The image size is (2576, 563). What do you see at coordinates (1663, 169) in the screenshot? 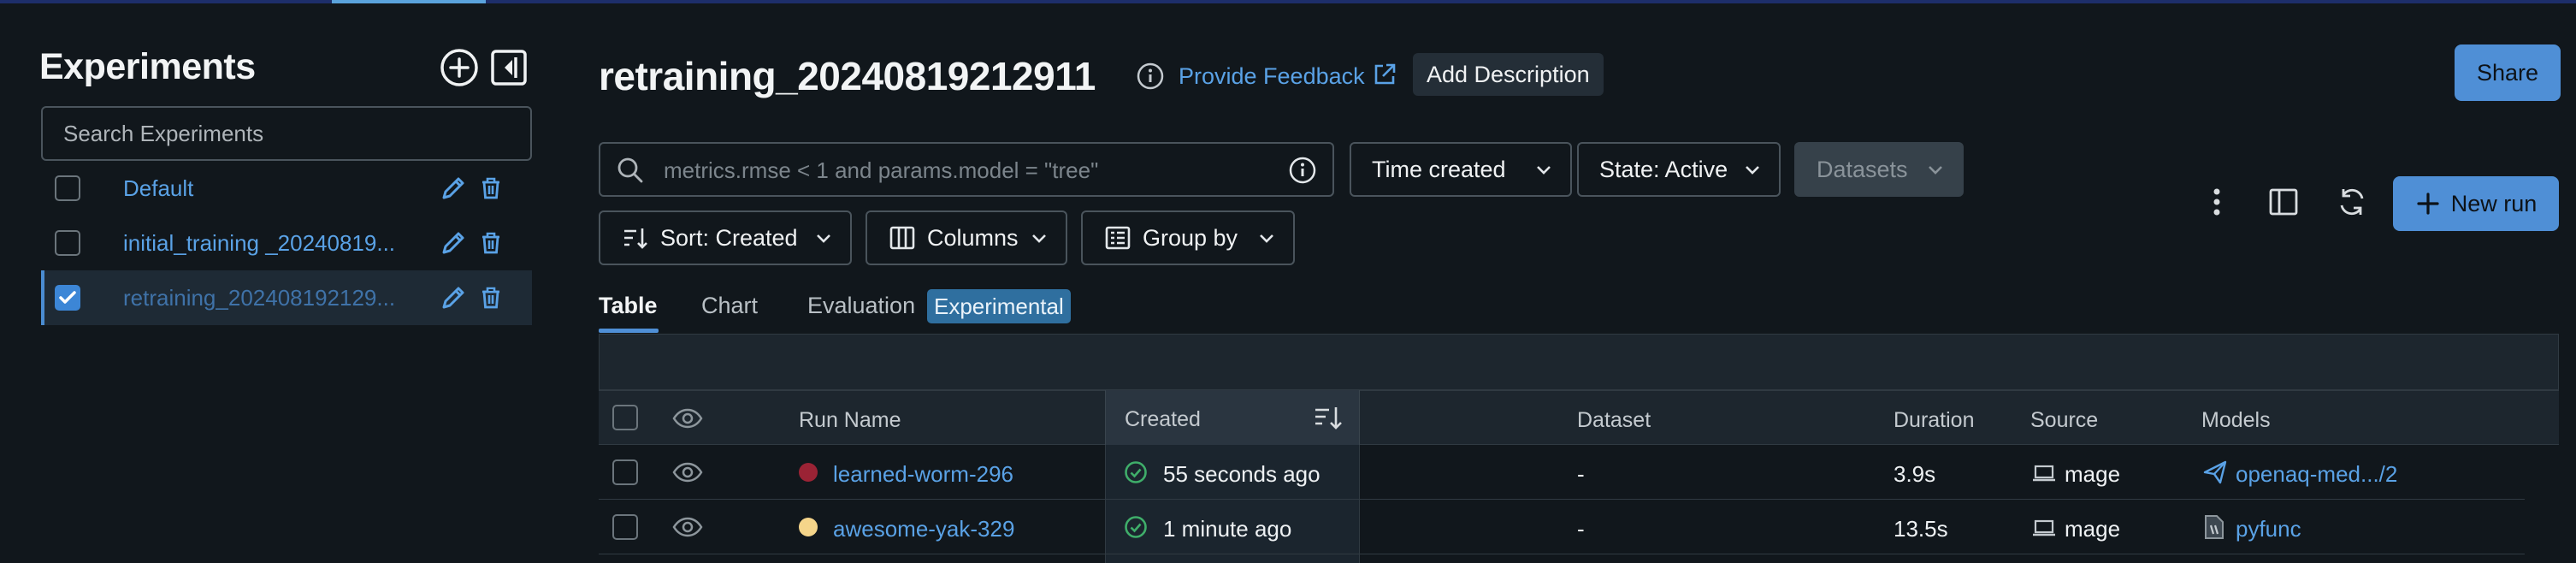
I see `state-label: State: Active` at bounding box center [1663, 169].